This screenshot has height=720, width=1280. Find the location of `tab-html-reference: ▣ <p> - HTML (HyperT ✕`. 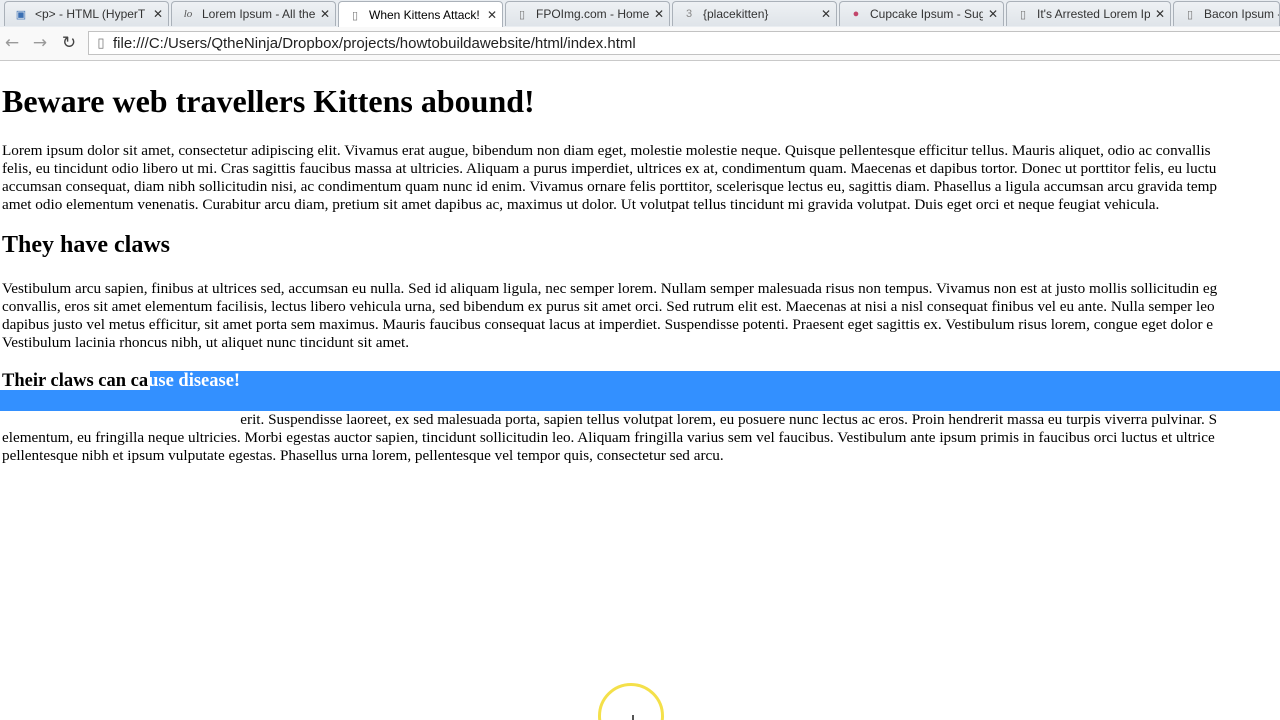

tab-html-reference: ▣ <p> - HTML (HyperT ✕ is located at coordinates (86, 13).